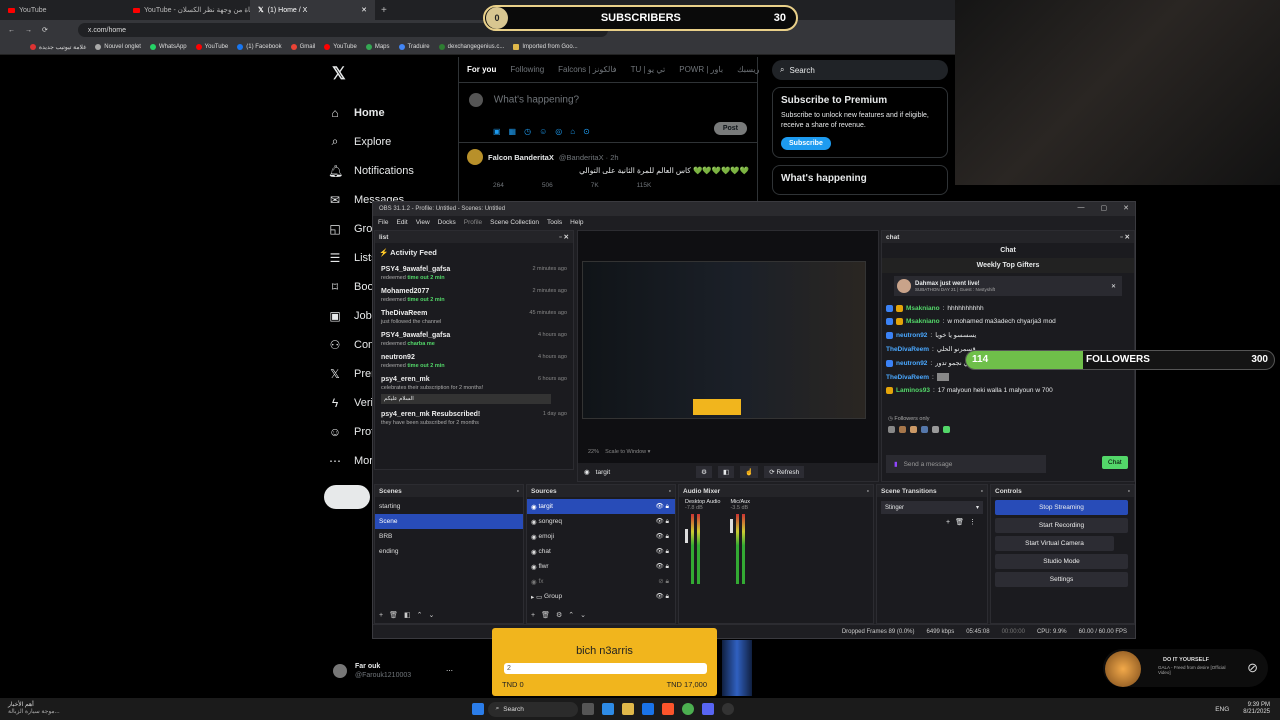 The image size is (1280, 720). I want to click on settings-button: Settings, so click(1061, 579).